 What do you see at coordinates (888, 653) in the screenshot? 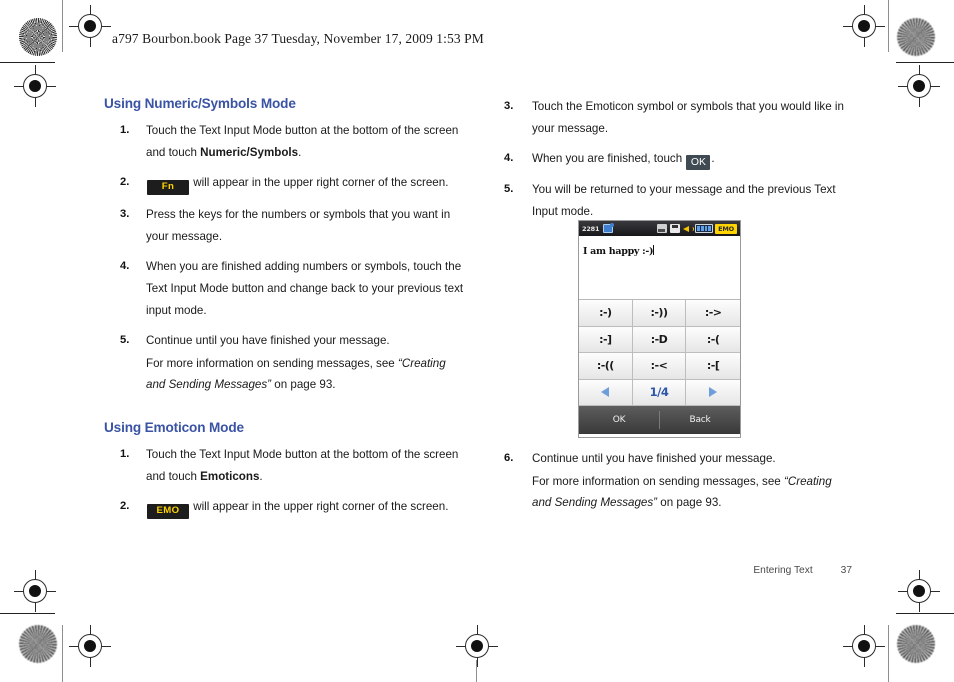
I see `trim-line-bottom-right-vertical` at bounding box center [888, 653].